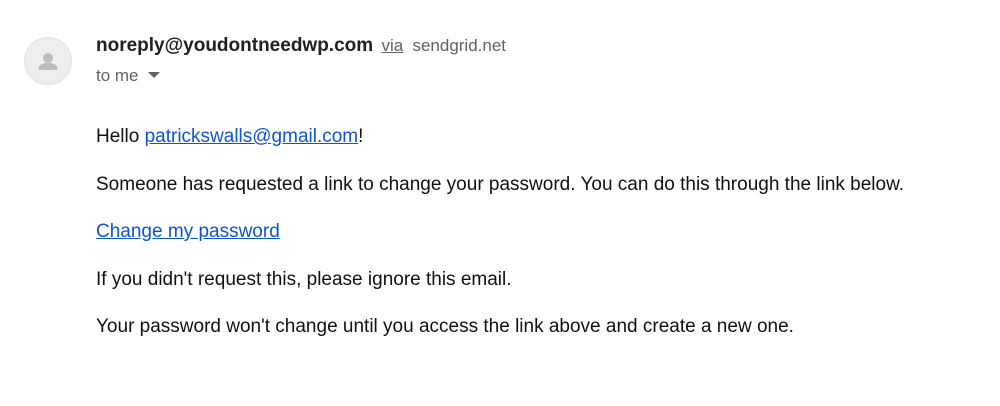 The height and width of the screenshot is (406, 1000). Describe the element at coordinates (541, 137) in the screenshot. I see `greeting-line: Hello patrickswalls@gmail.com!` at that location.